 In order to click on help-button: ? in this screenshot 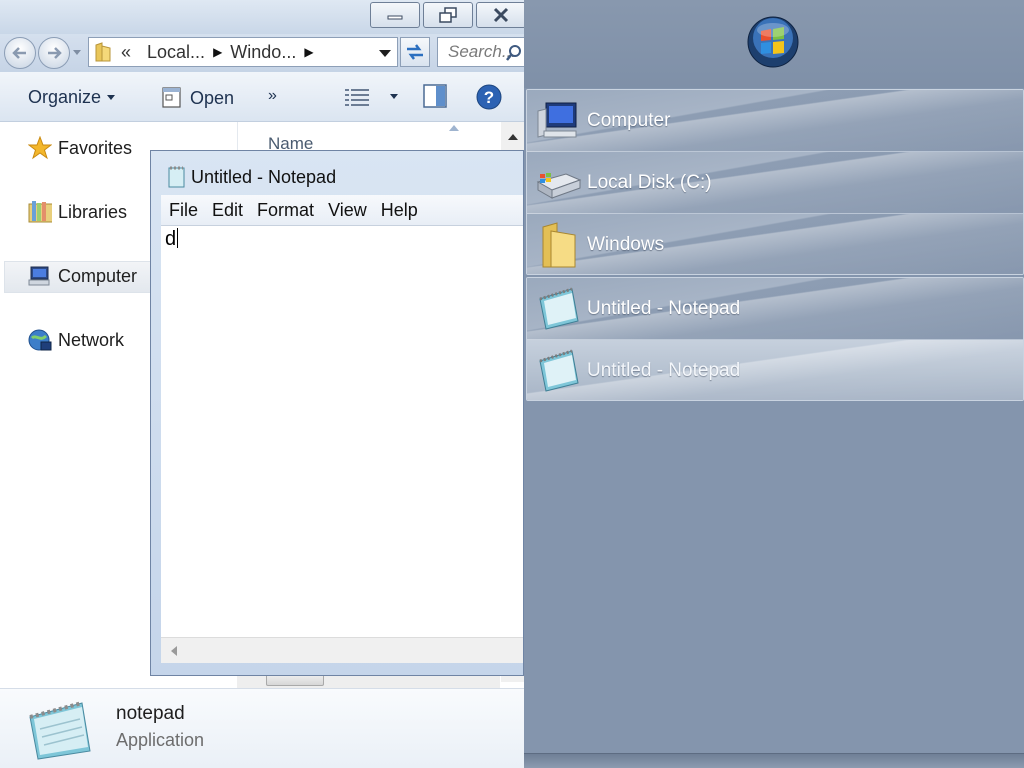, I will do `click(489, 97)`.